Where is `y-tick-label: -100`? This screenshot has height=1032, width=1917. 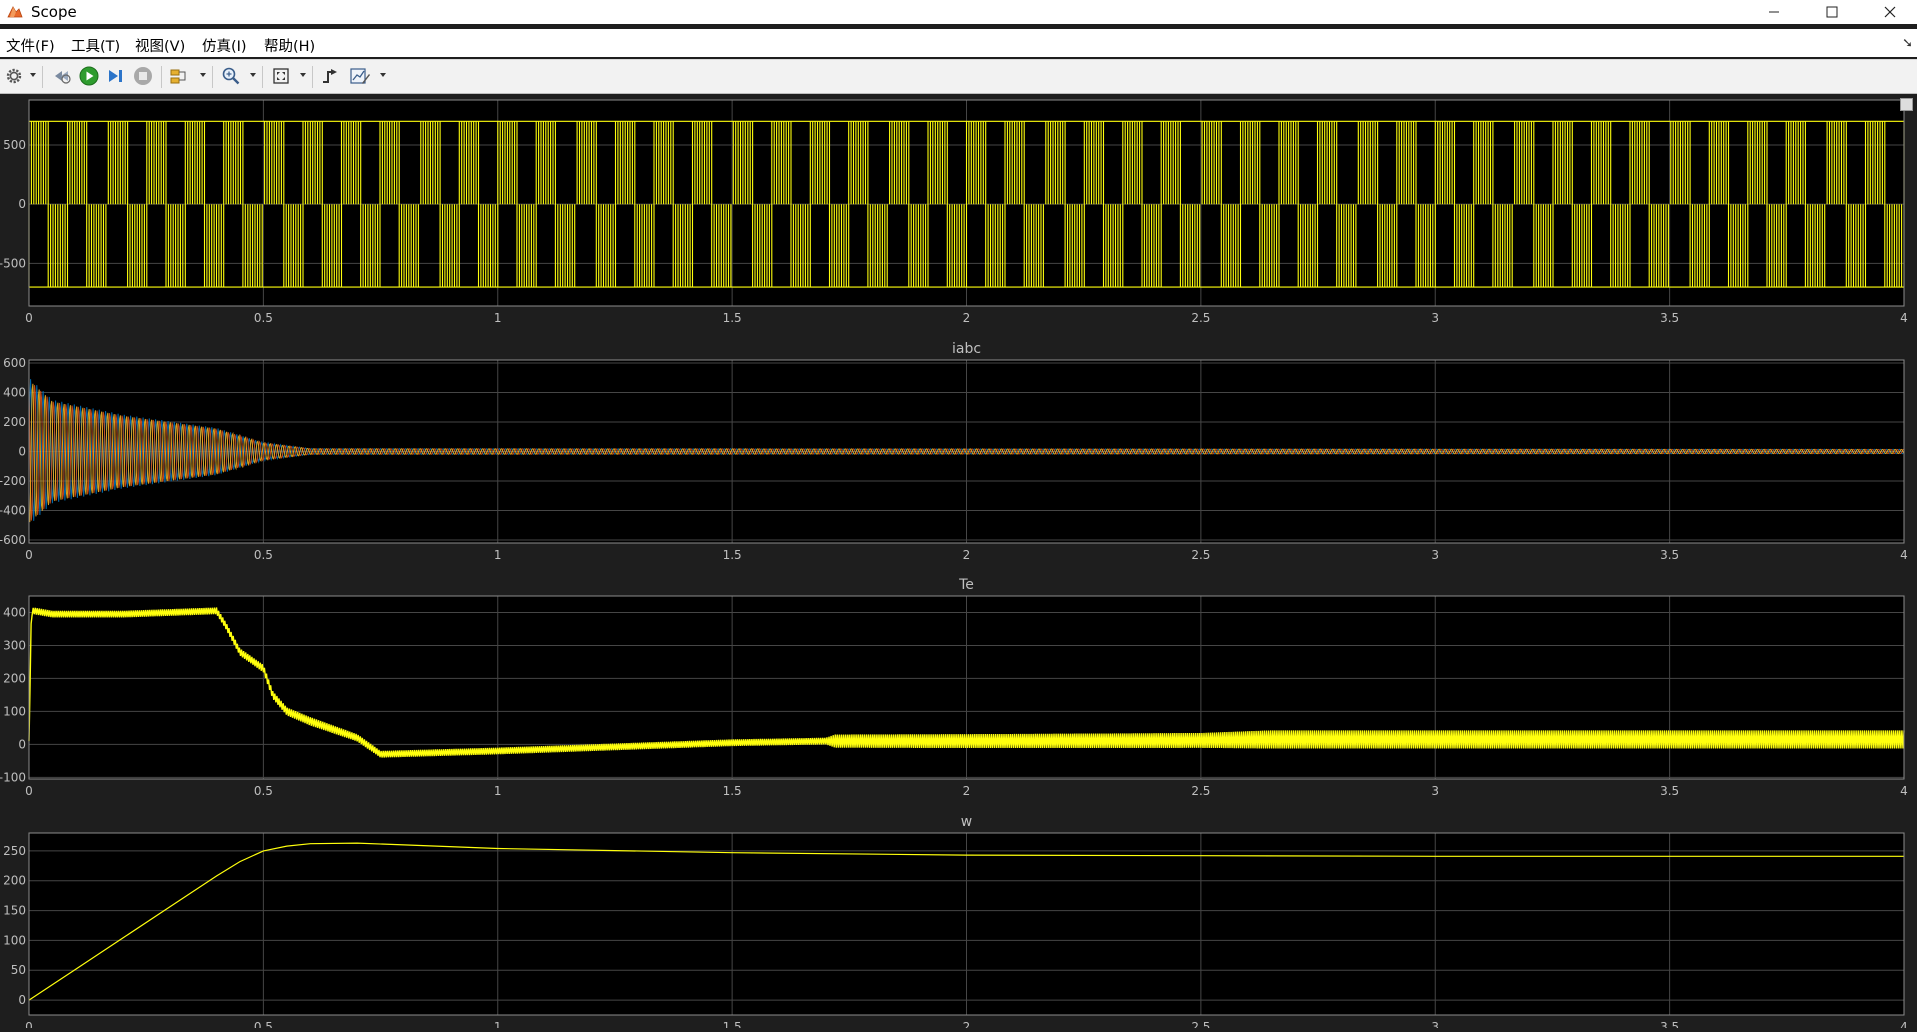
y-tick-label: -100 is located at coordinates (13, 777).